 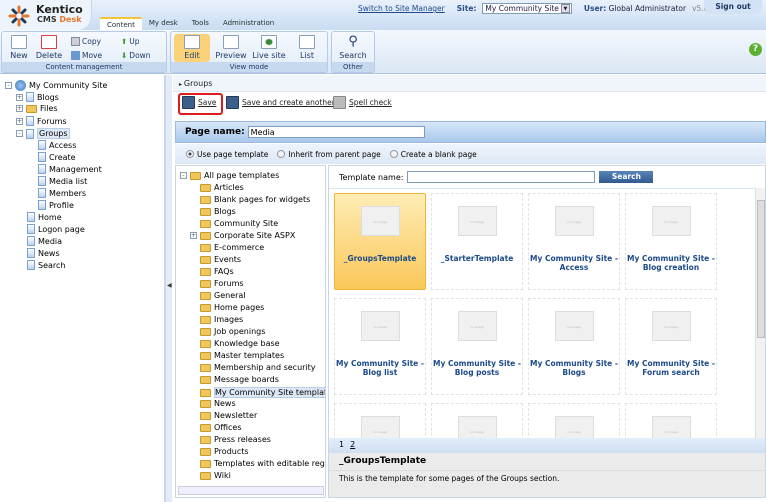 I want to click on tree-item: Access, so click(x=57, y=145).